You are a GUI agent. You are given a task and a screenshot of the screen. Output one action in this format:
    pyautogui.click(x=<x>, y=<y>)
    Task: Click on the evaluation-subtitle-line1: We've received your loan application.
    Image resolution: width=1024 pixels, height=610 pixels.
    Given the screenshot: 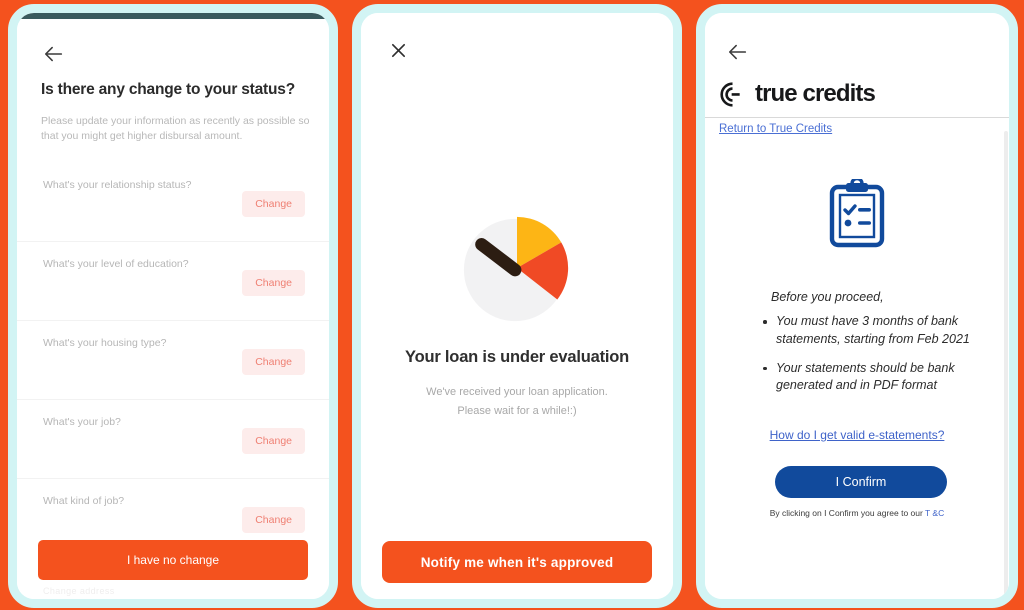 What is the action you would take?
    pyautogui.click(x=517, y=392)
    